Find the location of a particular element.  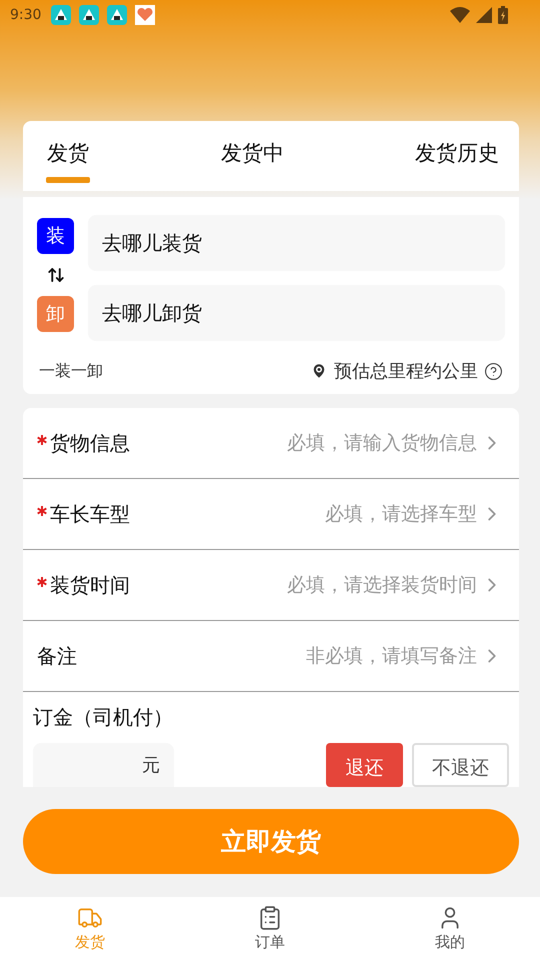

deposit-option: 不退还 is located at coordinates (460, 765).